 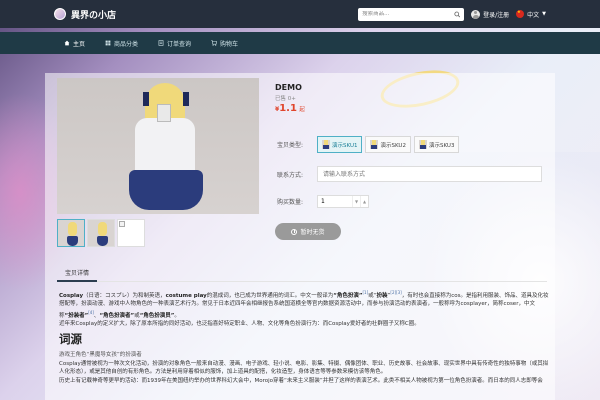 I want to click on quantity-row: 购买数量: ▼ ▲, so click(x=323, y=201).